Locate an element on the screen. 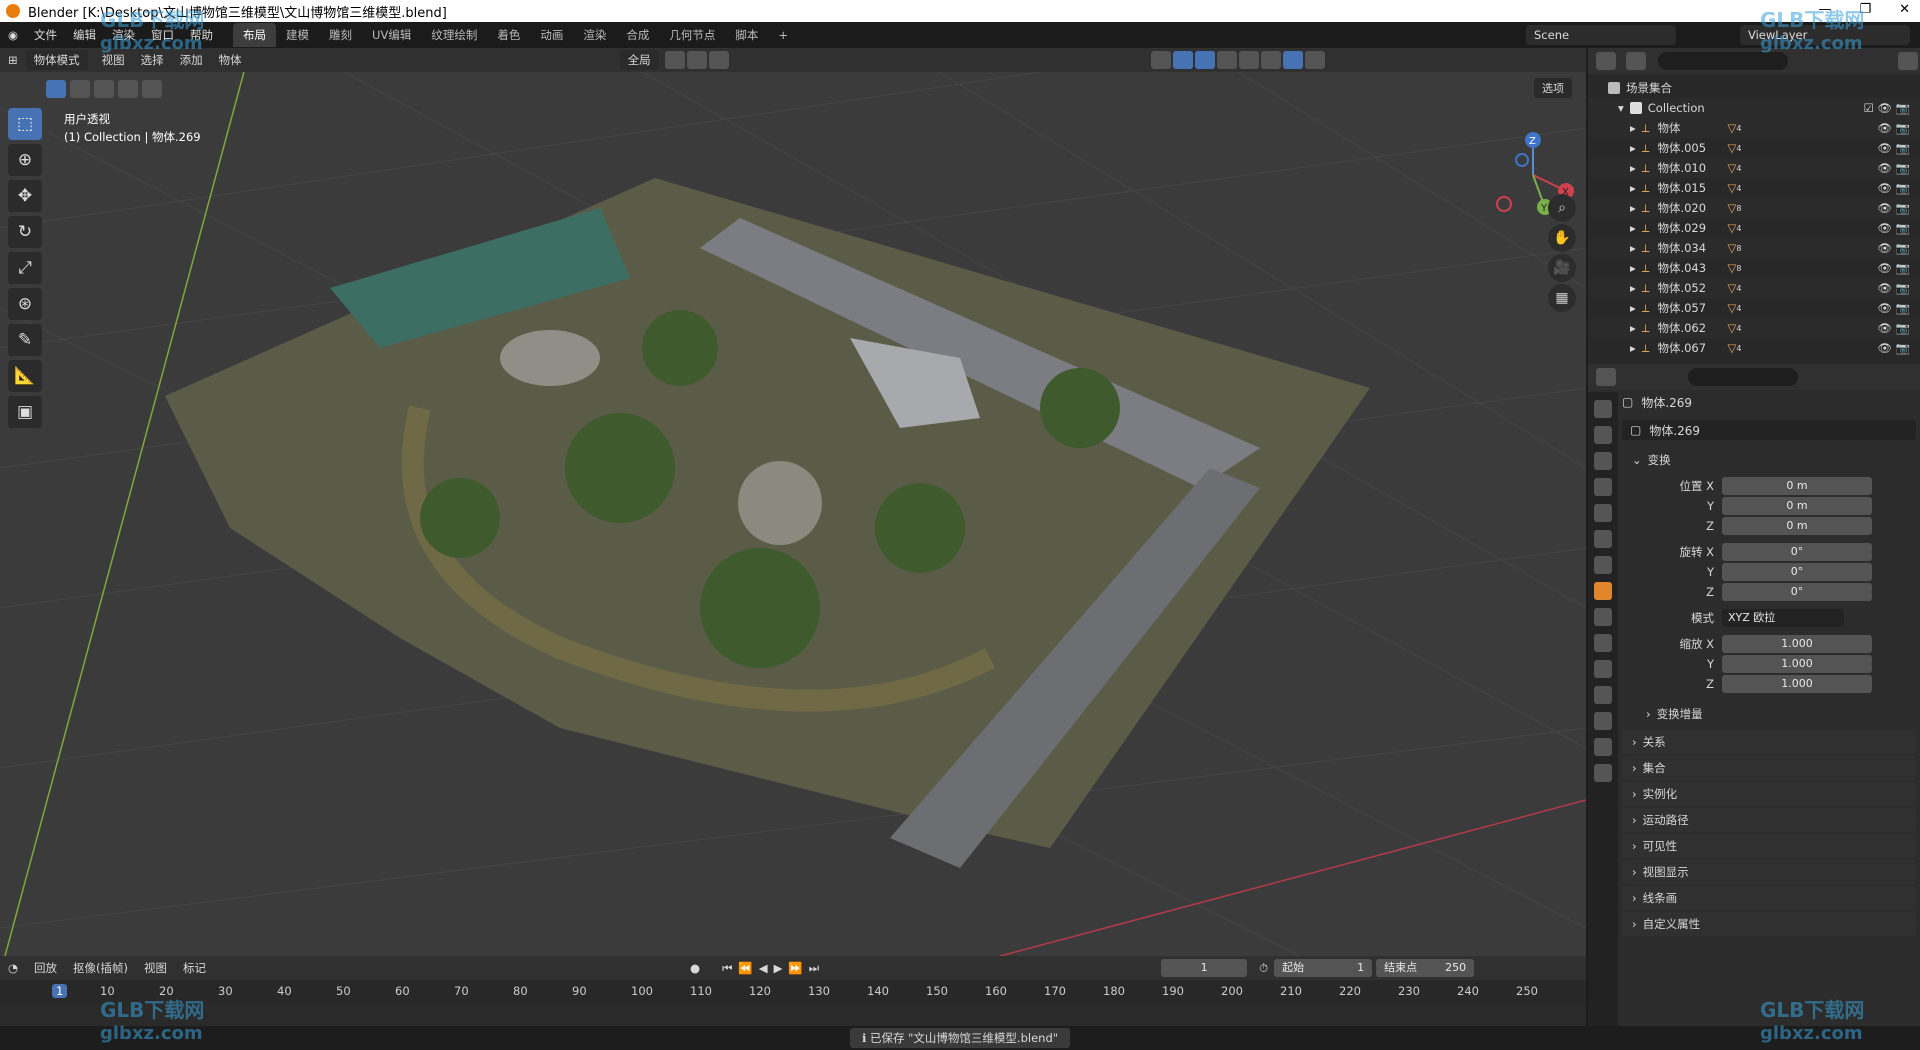 This screenshot has width=1920, height=1050. relations-section: › 关系 is located at coordinates (1769, 742).